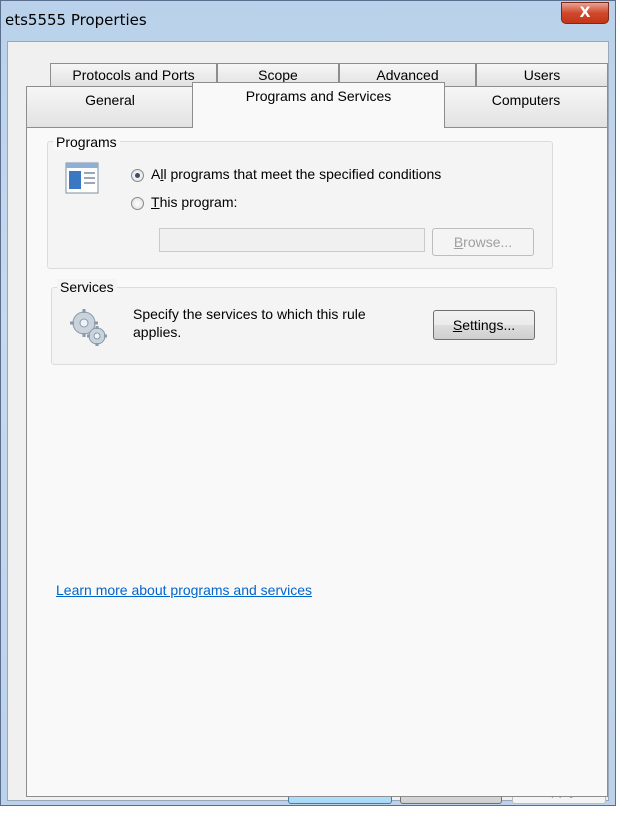 This screenshot has height=822, width=620. Describe the element at coordinates (278, 75) in the screenshot. I see `tab-label: Scope` at that location.